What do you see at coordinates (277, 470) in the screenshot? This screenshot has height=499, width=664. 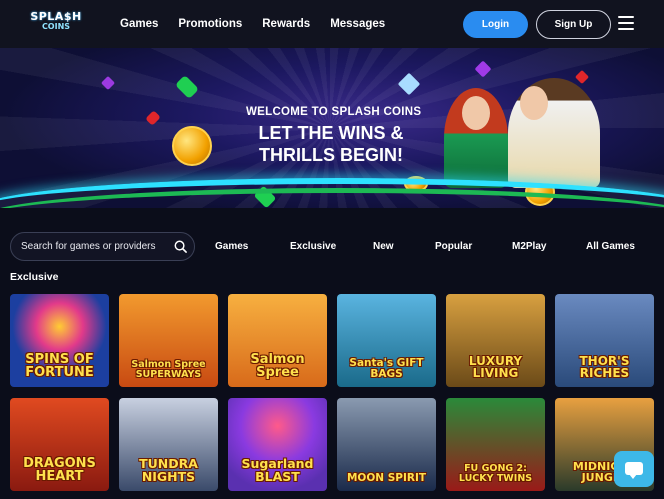 I see `game-title: Sugarland BLAST` at bounding box center [277, 470].